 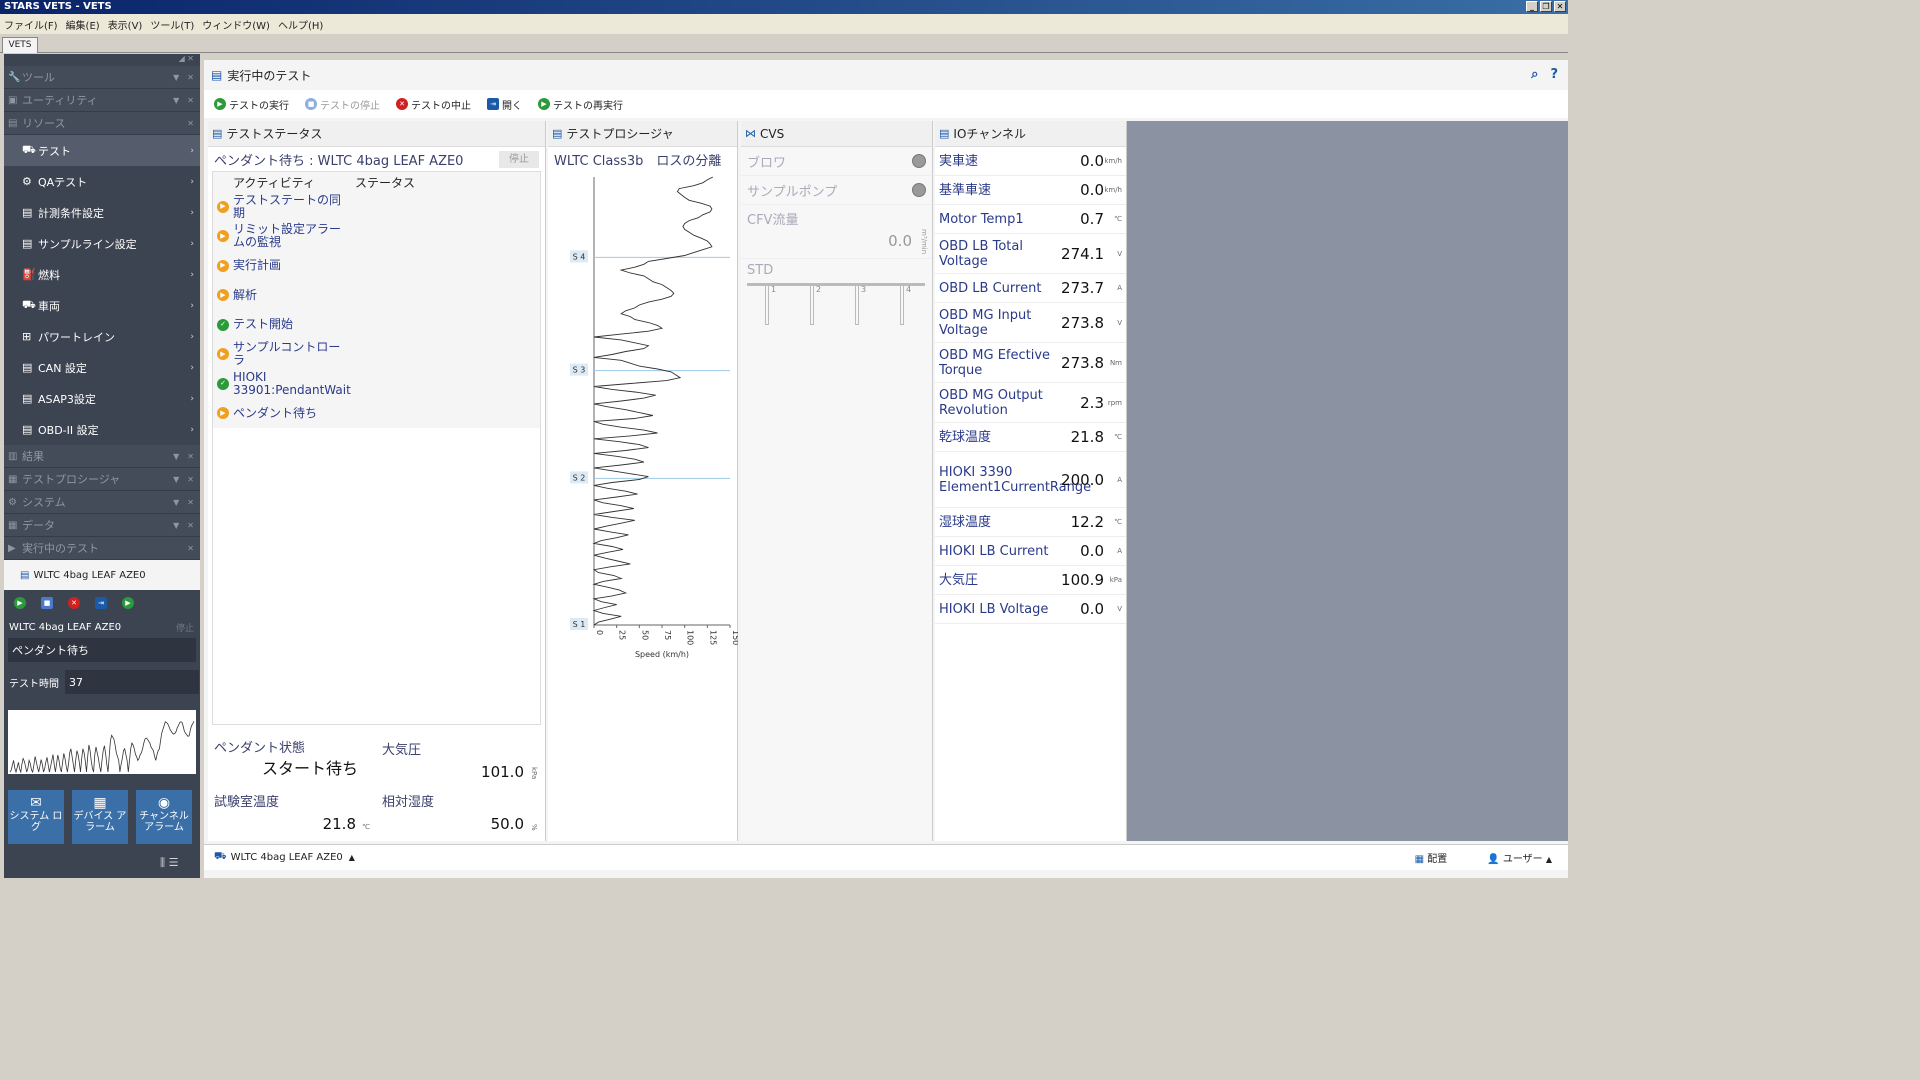 What do you see at coordinates (580, 104) in the screenshot?
I see `rerun-test-button: ▶ テストの再実行` at bounding box center [580, 104].